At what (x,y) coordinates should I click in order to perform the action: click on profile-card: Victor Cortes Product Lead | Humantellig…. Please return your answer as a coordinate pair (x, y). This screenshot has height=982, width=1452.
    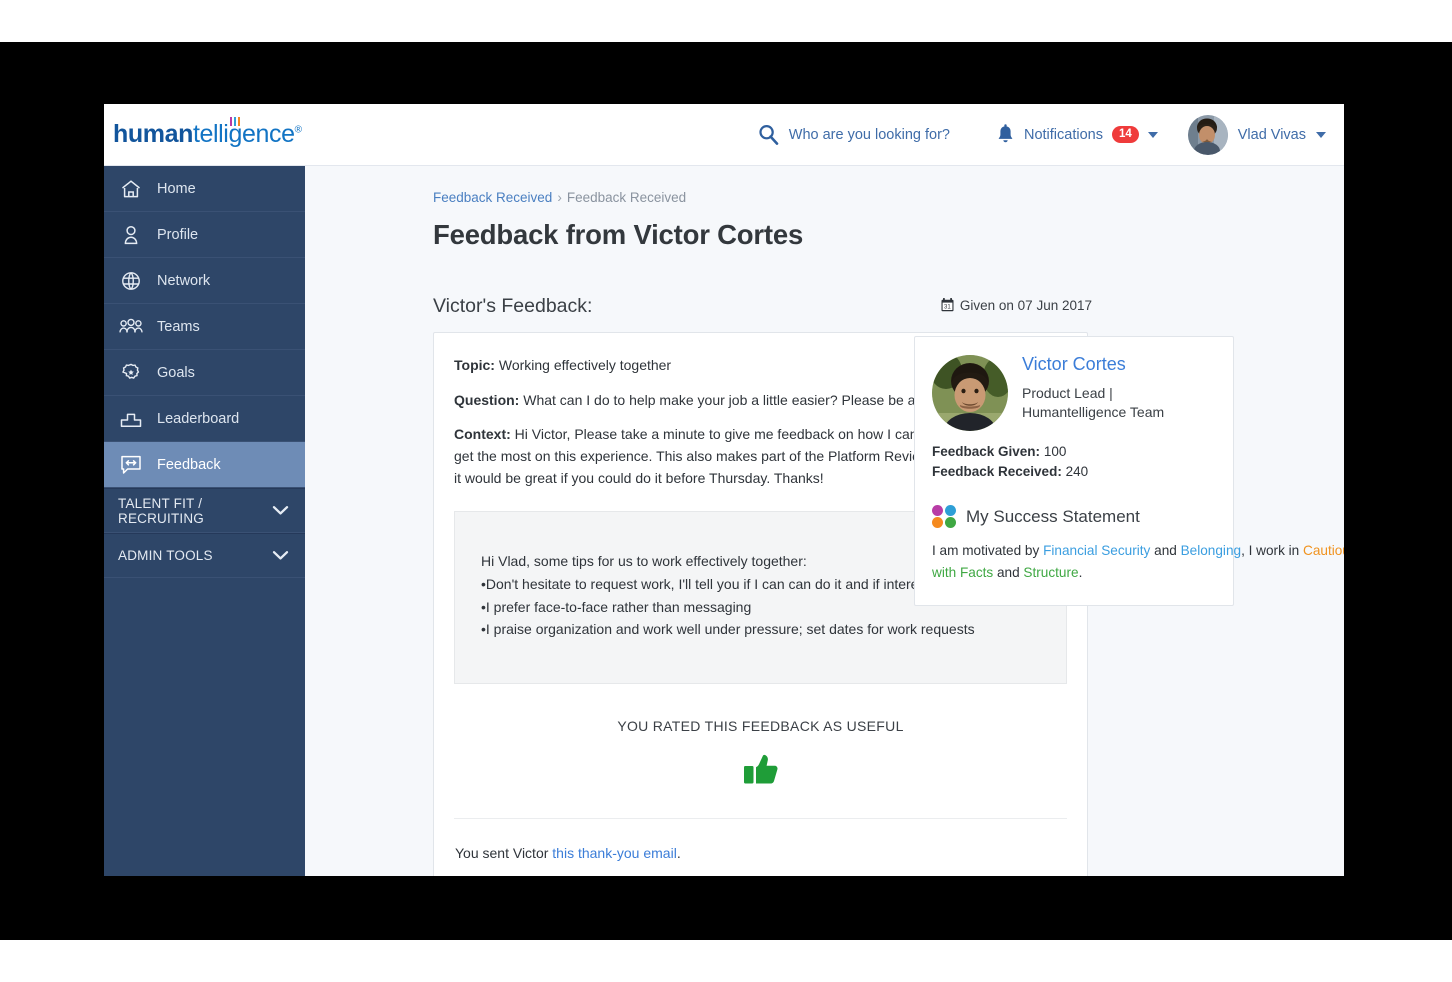
    Looking at the image, I should click on (1129, 471).